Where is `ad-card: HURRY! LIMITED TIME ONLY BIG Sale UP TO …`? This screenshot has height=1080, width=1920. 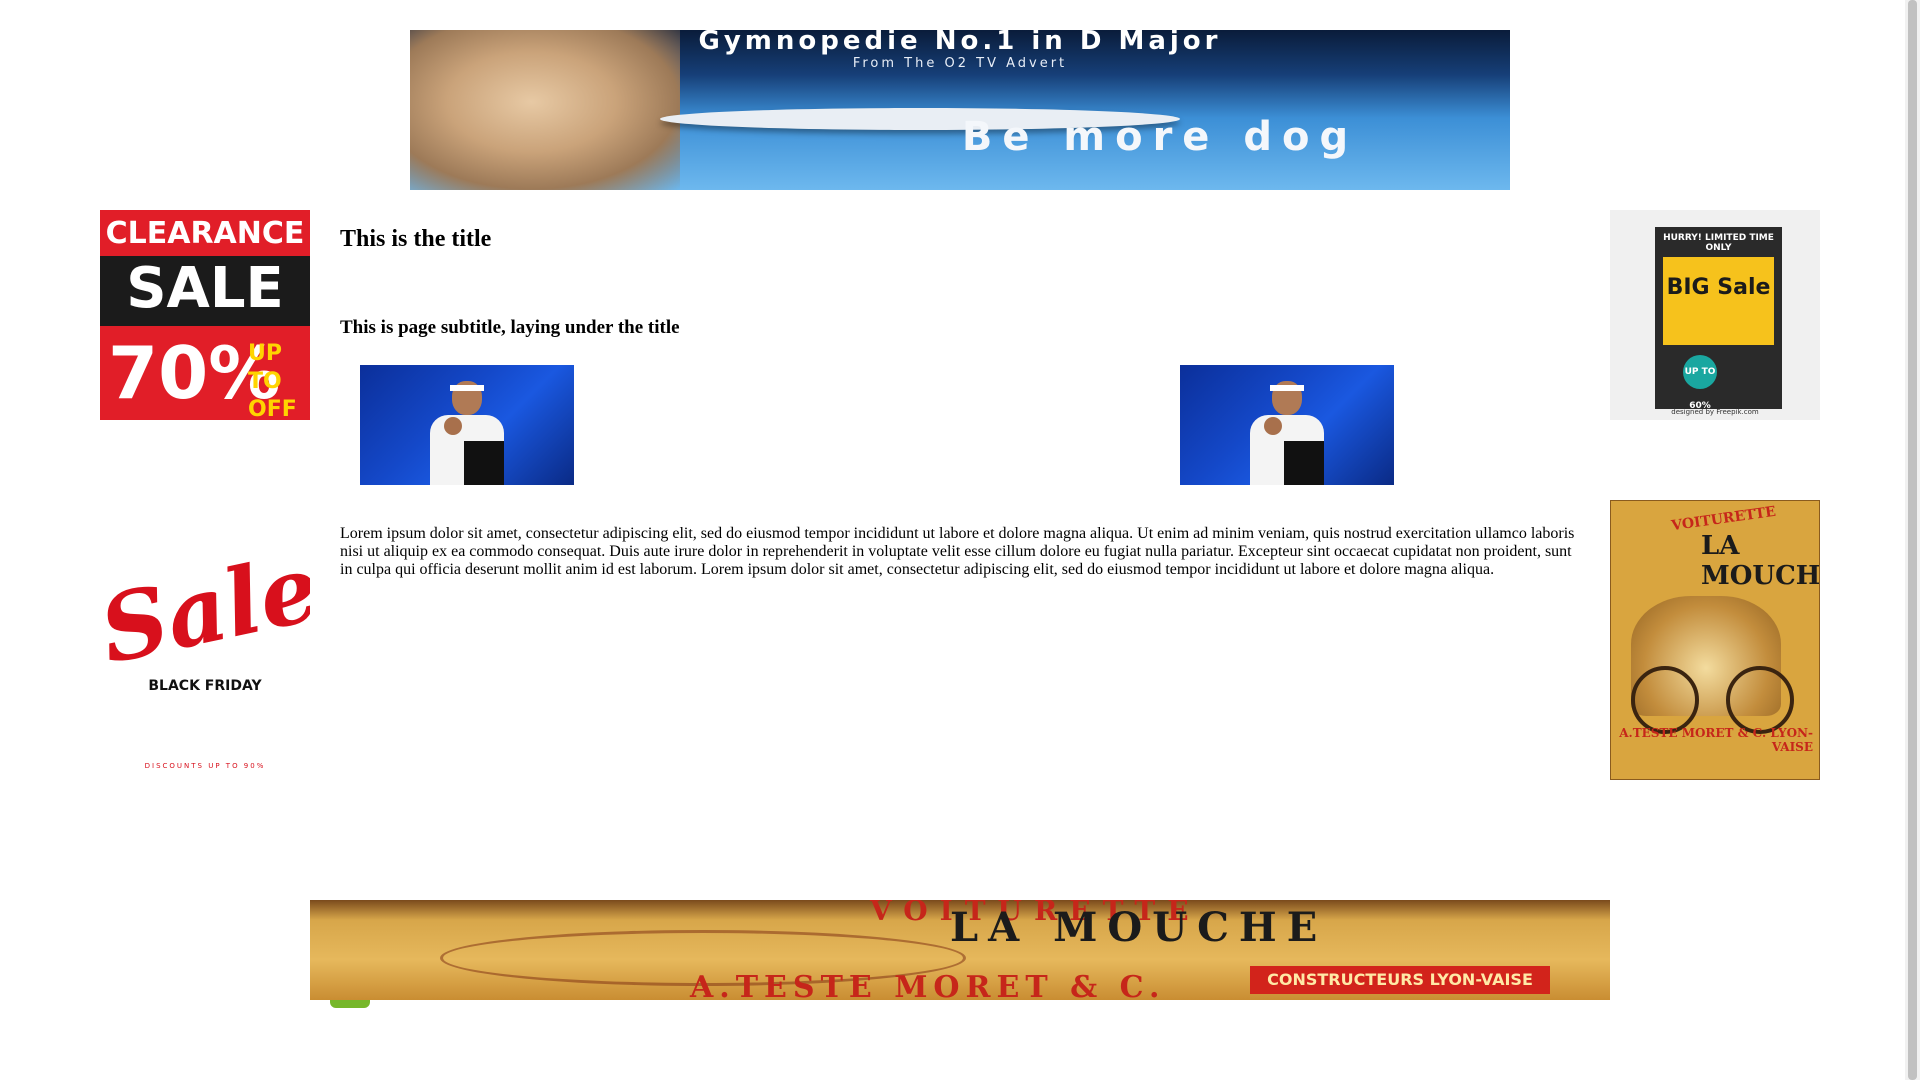
ad-card: HURRY! LIMITED TIME ONLY BIG Sale UP TO … is located at coordinates (1718, 319).